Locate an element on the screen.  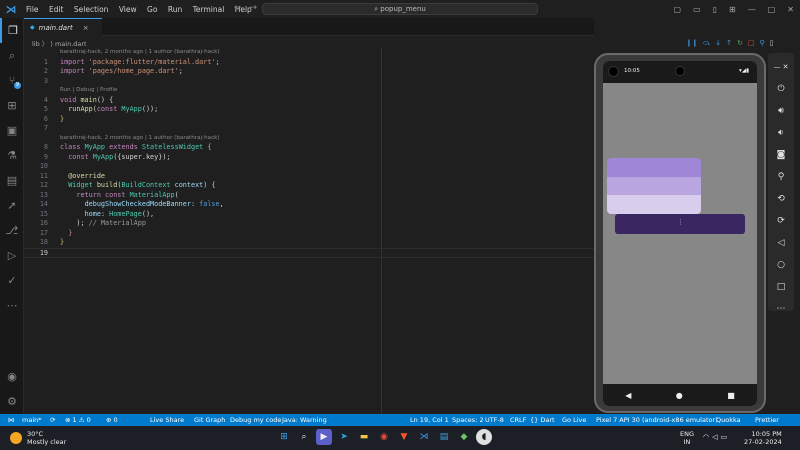
extensions-icon: ⊞ is located at coordinates (12, 105).